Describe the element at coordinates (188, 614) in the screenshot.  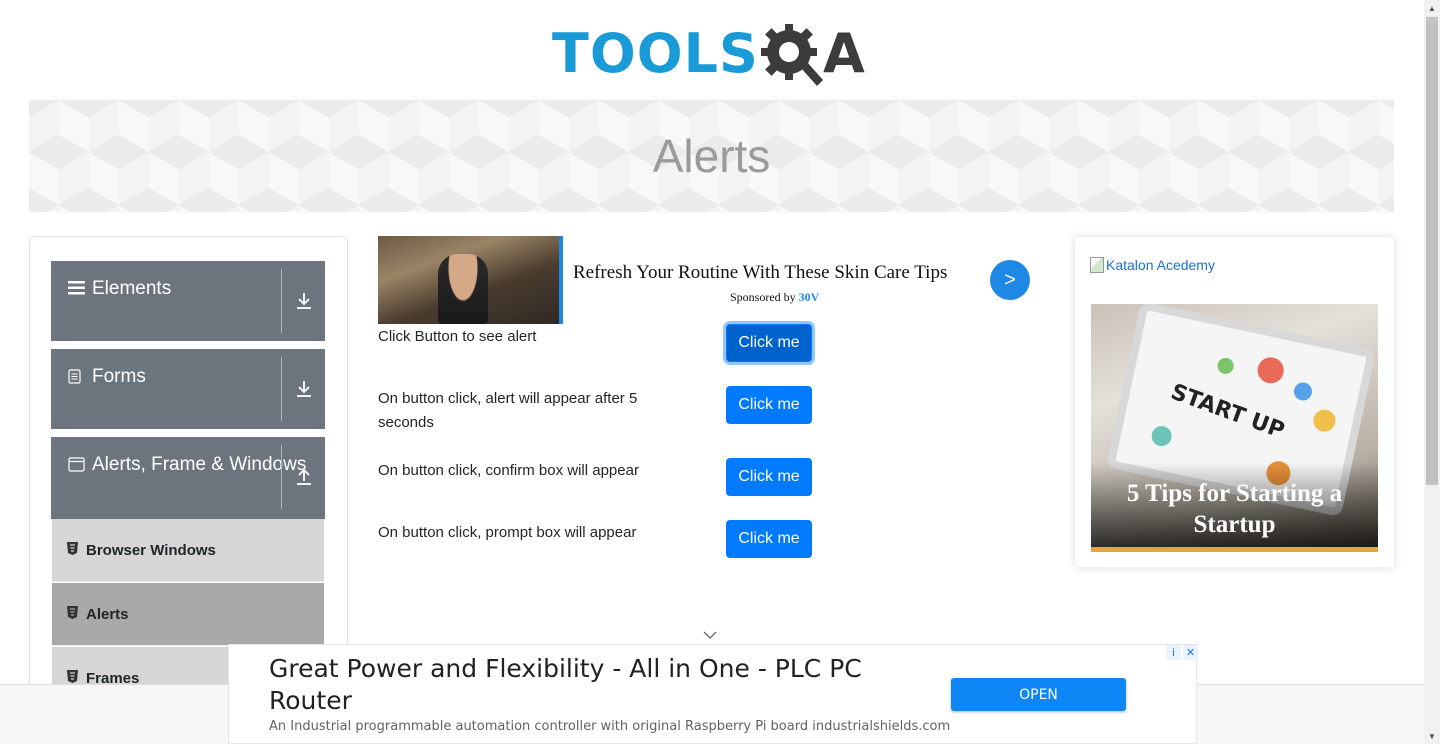
I see `sidebar-item-alerts: Alerts` at that location.